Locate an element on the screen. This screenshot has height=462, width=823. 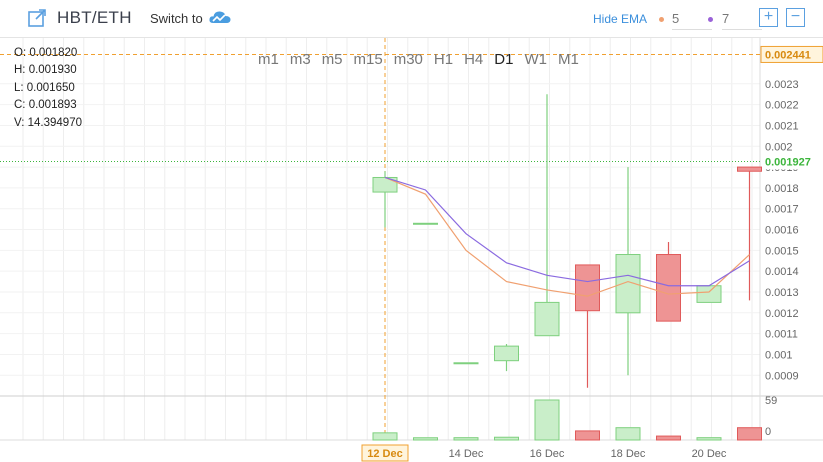
hide-ema-button: Hide EMA is located at coordinates (620, 19).